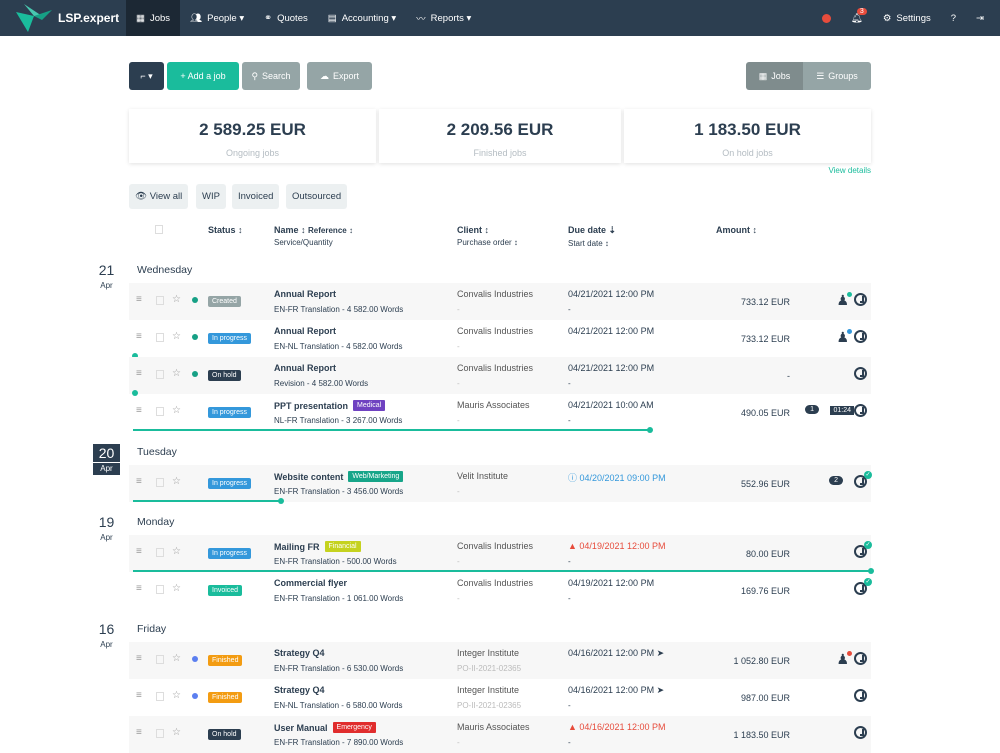 Image resolution: width=1000 pixels, height=753 pixels. I want to click on header-reference: Reference ↕, so click(330, 230).